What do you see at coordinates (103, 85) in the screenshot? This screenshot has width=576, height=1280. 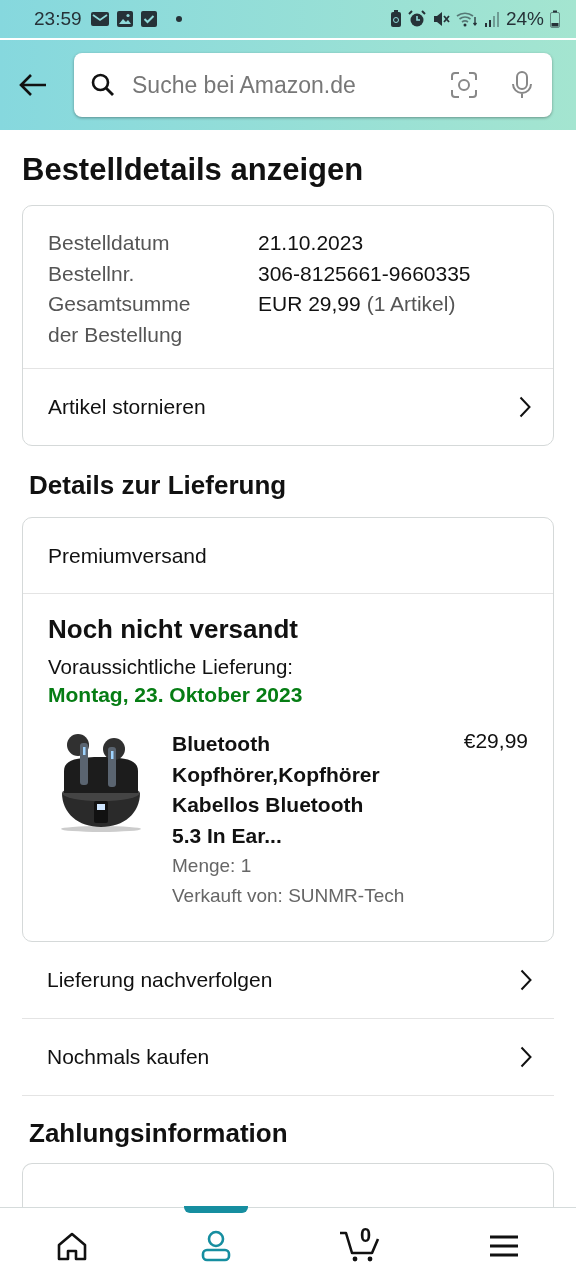 I see `search-icon` at bounding box center [103, 85].